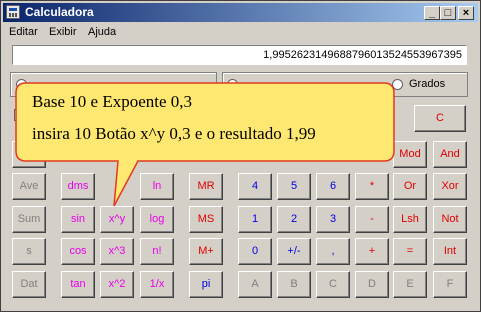  I want to click on hex-a-button: A, so click(255, 284).